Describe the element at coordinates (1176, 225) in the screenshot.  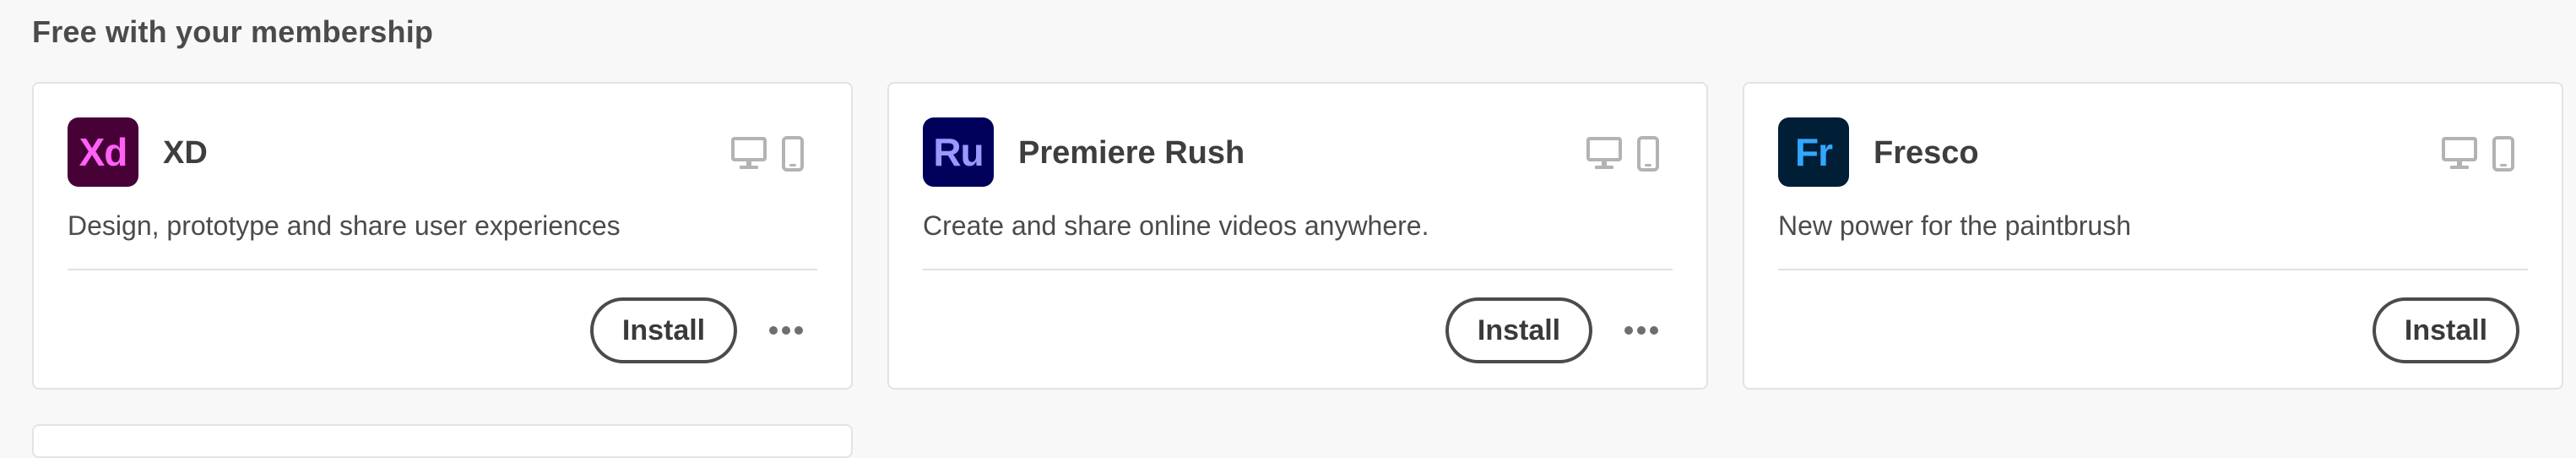
I see `app-description: Create and share online videos anywhere.` at that location.